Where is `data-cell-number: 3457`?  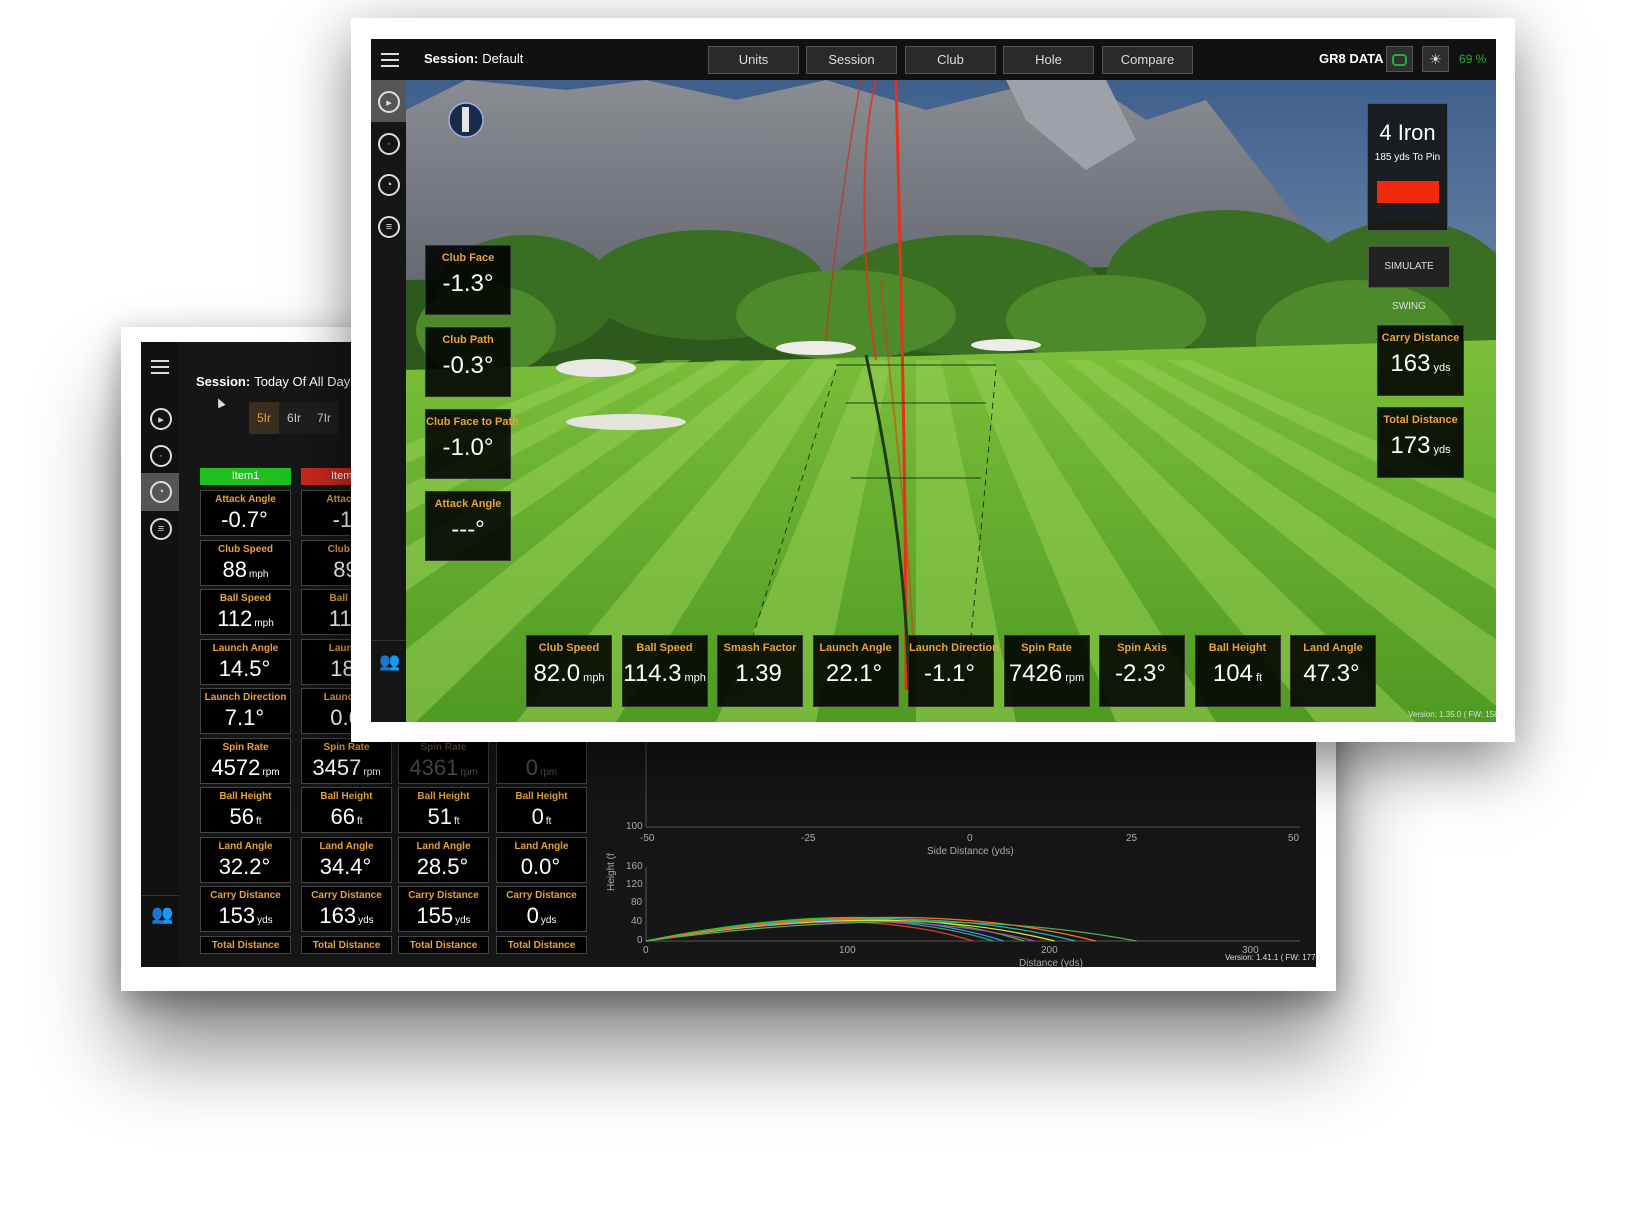 data-cell-number: 3457 is located at coordinates (337, 767).